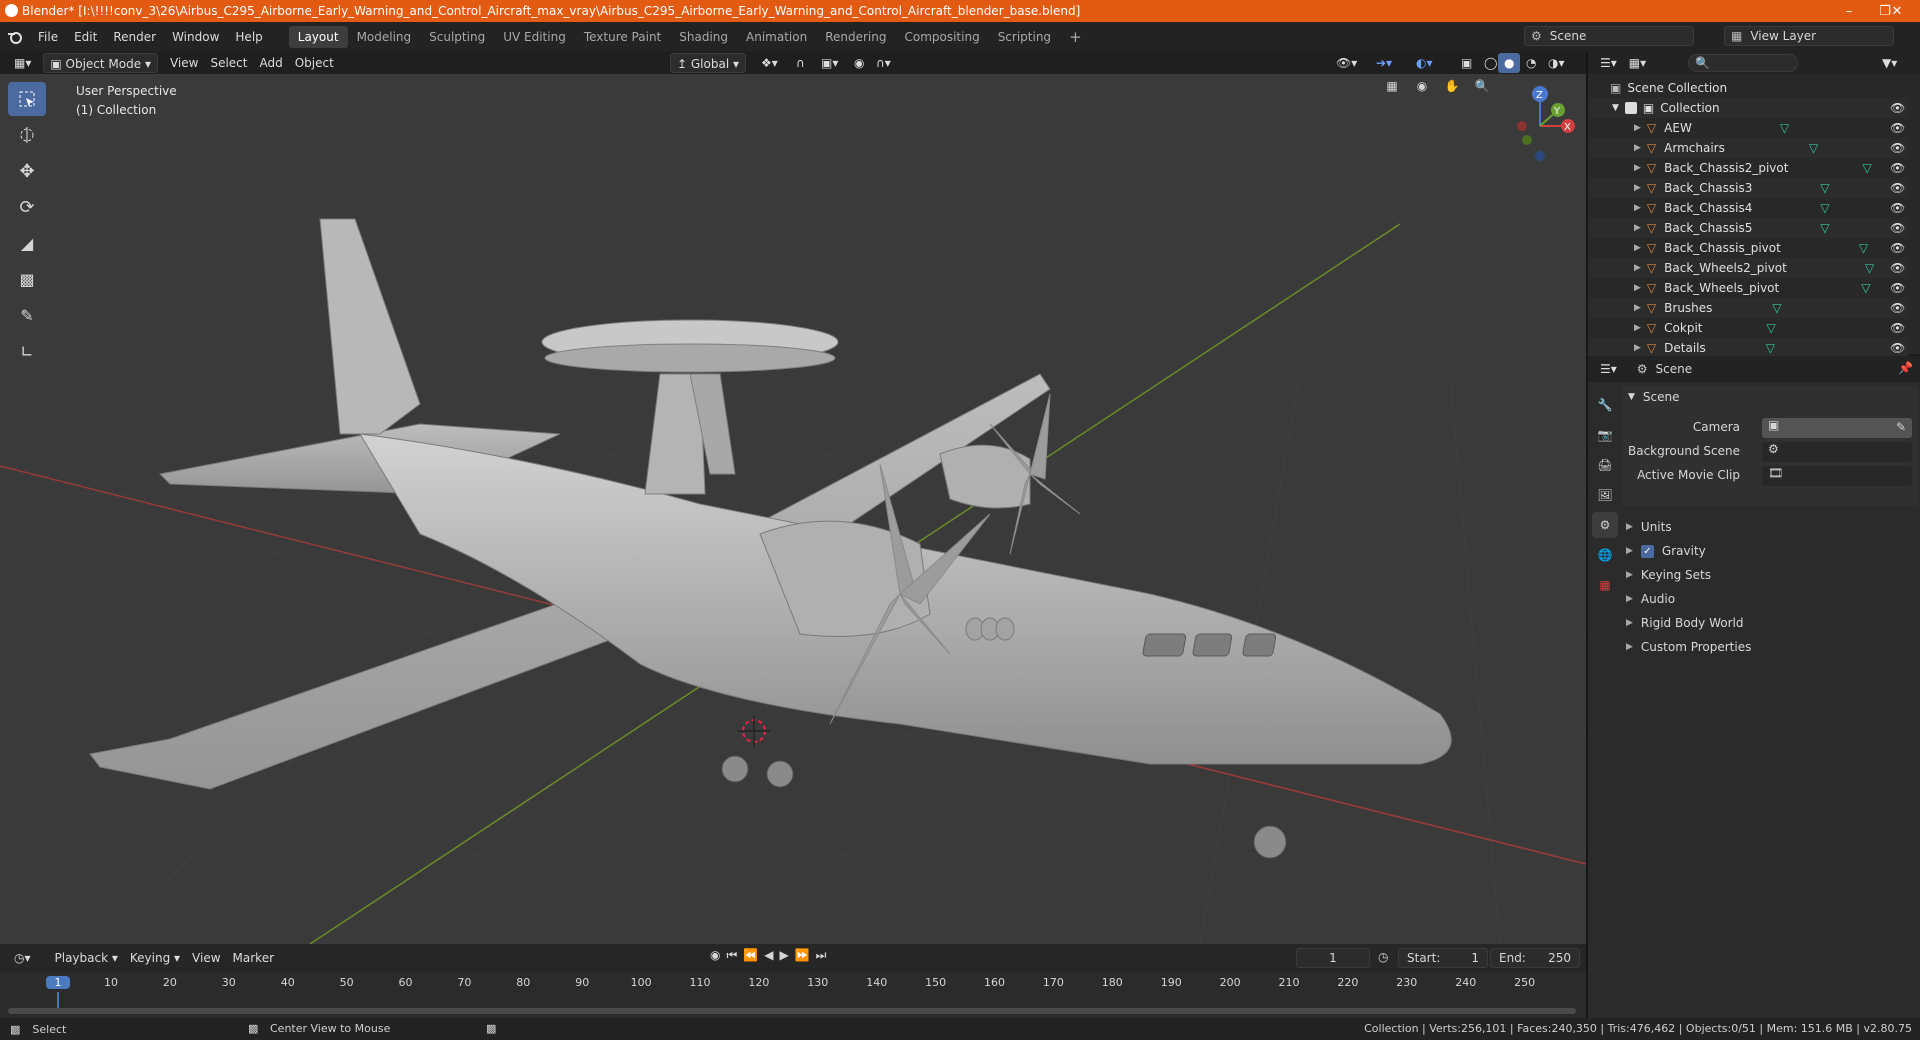  Describe the element at coordinates (1748, 168) in the screenshot. I see `outliner-item: ▶ ▽ Back_Chassis2_pivot ▽ 👁` at that location.